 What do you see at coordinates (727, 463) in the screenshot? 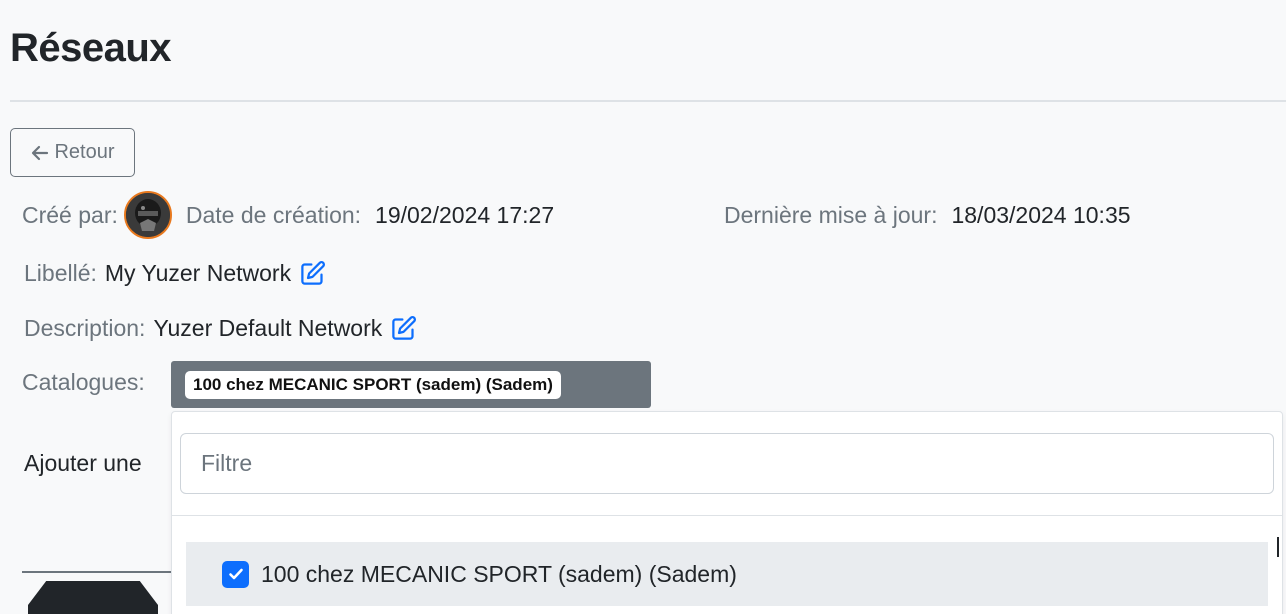
I see `filter-input` at bounding box center [727, 463].